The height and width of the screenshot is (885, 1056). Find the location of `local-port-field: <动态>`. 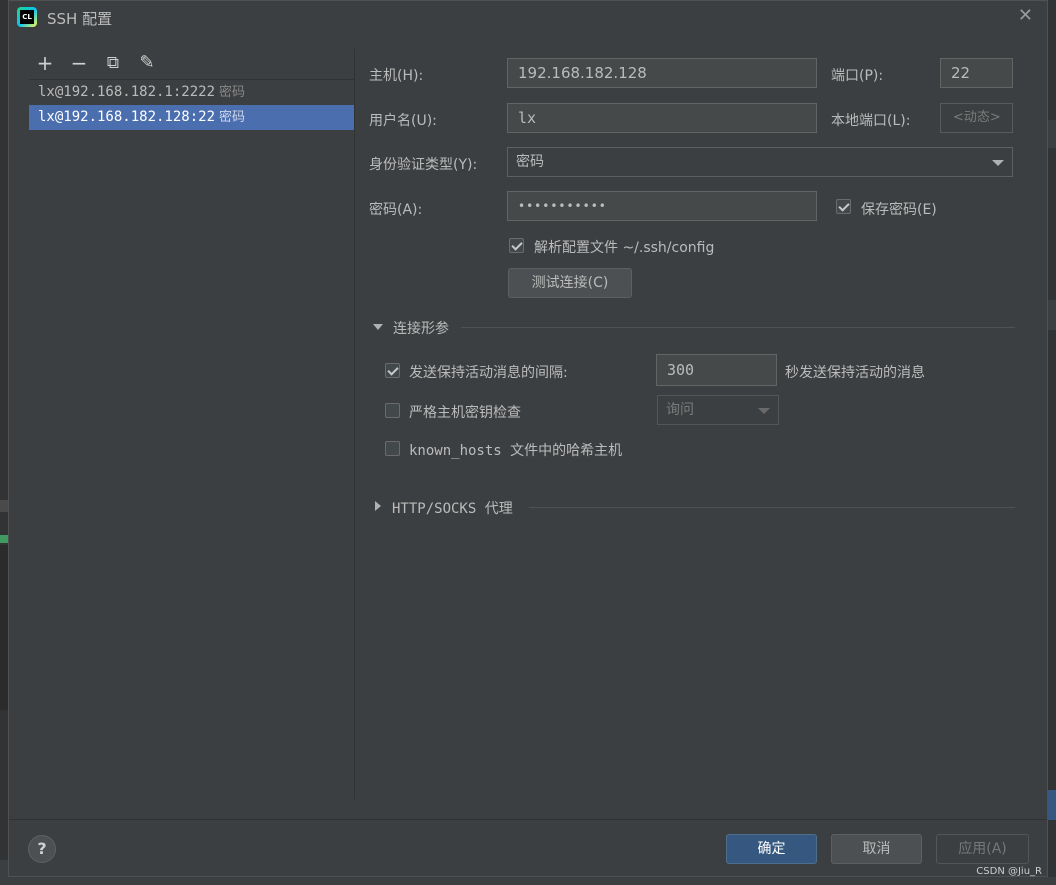

local-port-field: <动态> is located at coordinates (976, 118).